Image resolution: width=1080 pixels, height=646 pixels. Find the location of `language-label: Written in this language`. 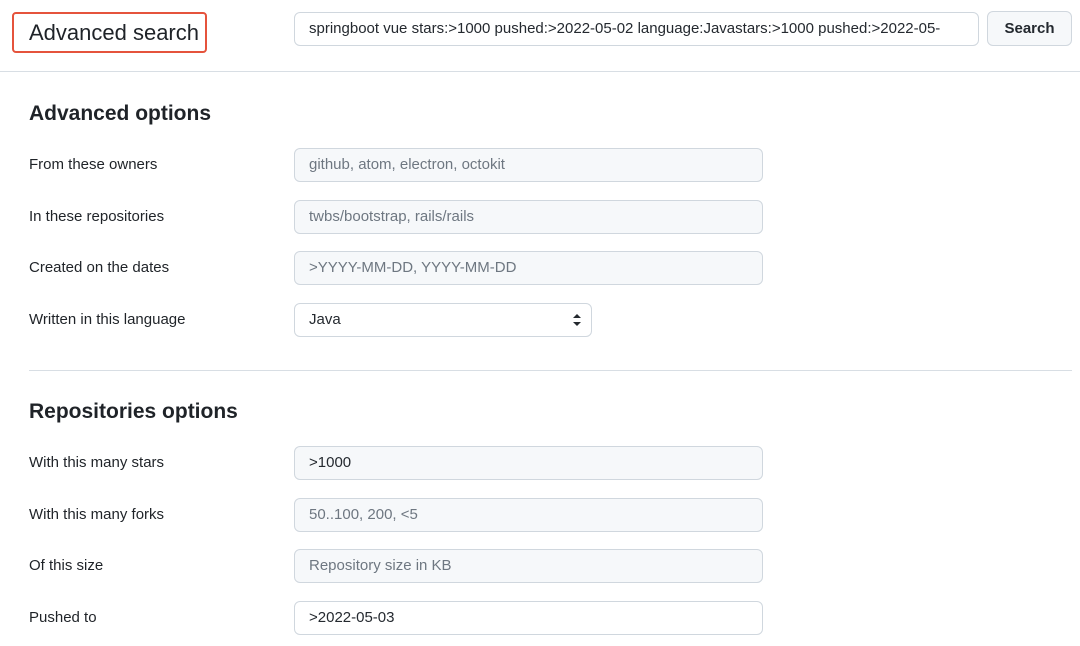

language-label: Written in this language is located at coordinates (107, 319).